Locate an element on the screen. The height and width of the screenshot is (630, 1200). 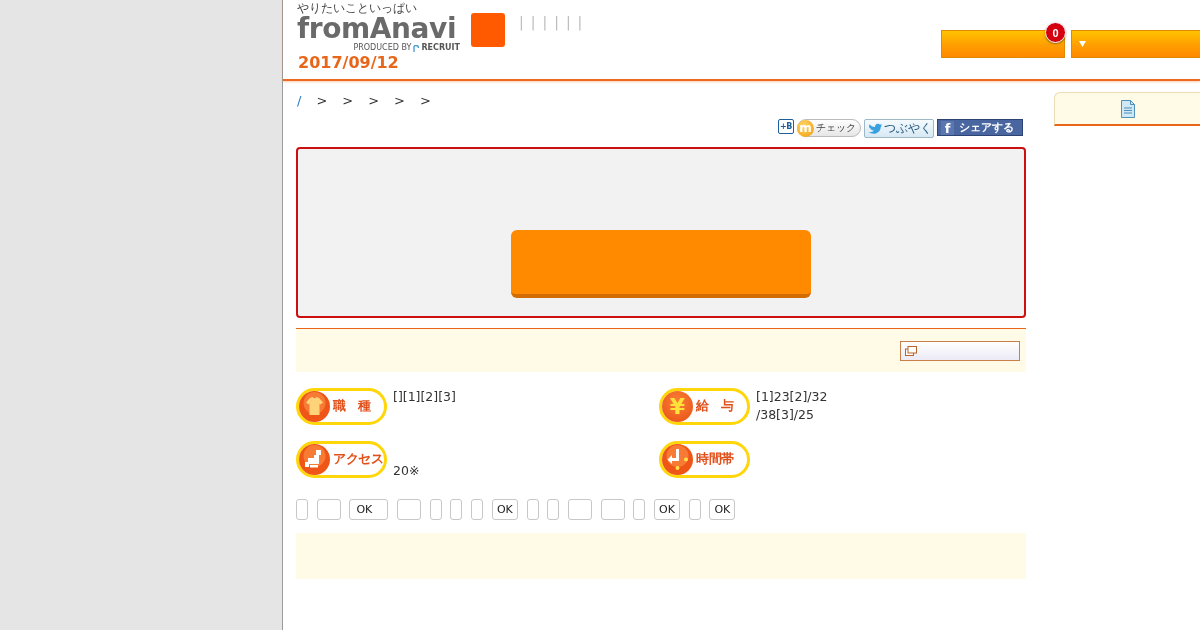
share-button: f シェアする is located at coordinates (980, 127).